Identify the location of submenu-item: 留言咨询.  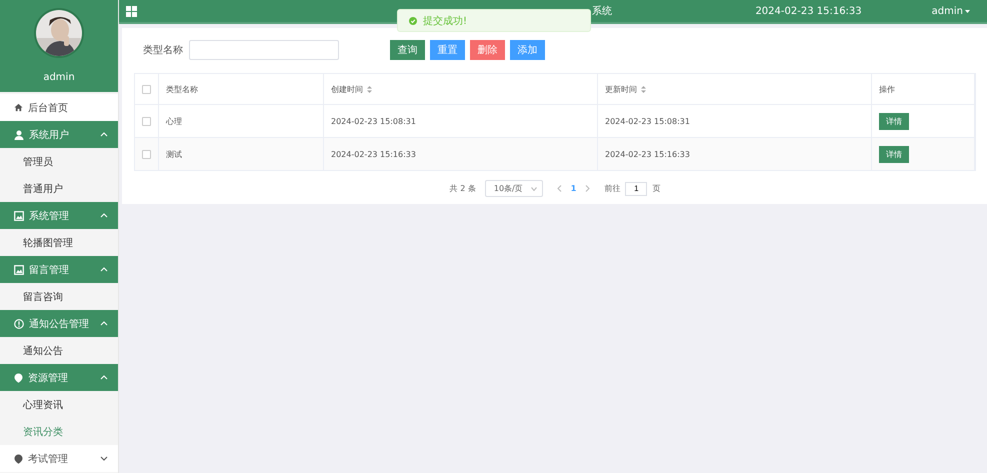
(59, 296).